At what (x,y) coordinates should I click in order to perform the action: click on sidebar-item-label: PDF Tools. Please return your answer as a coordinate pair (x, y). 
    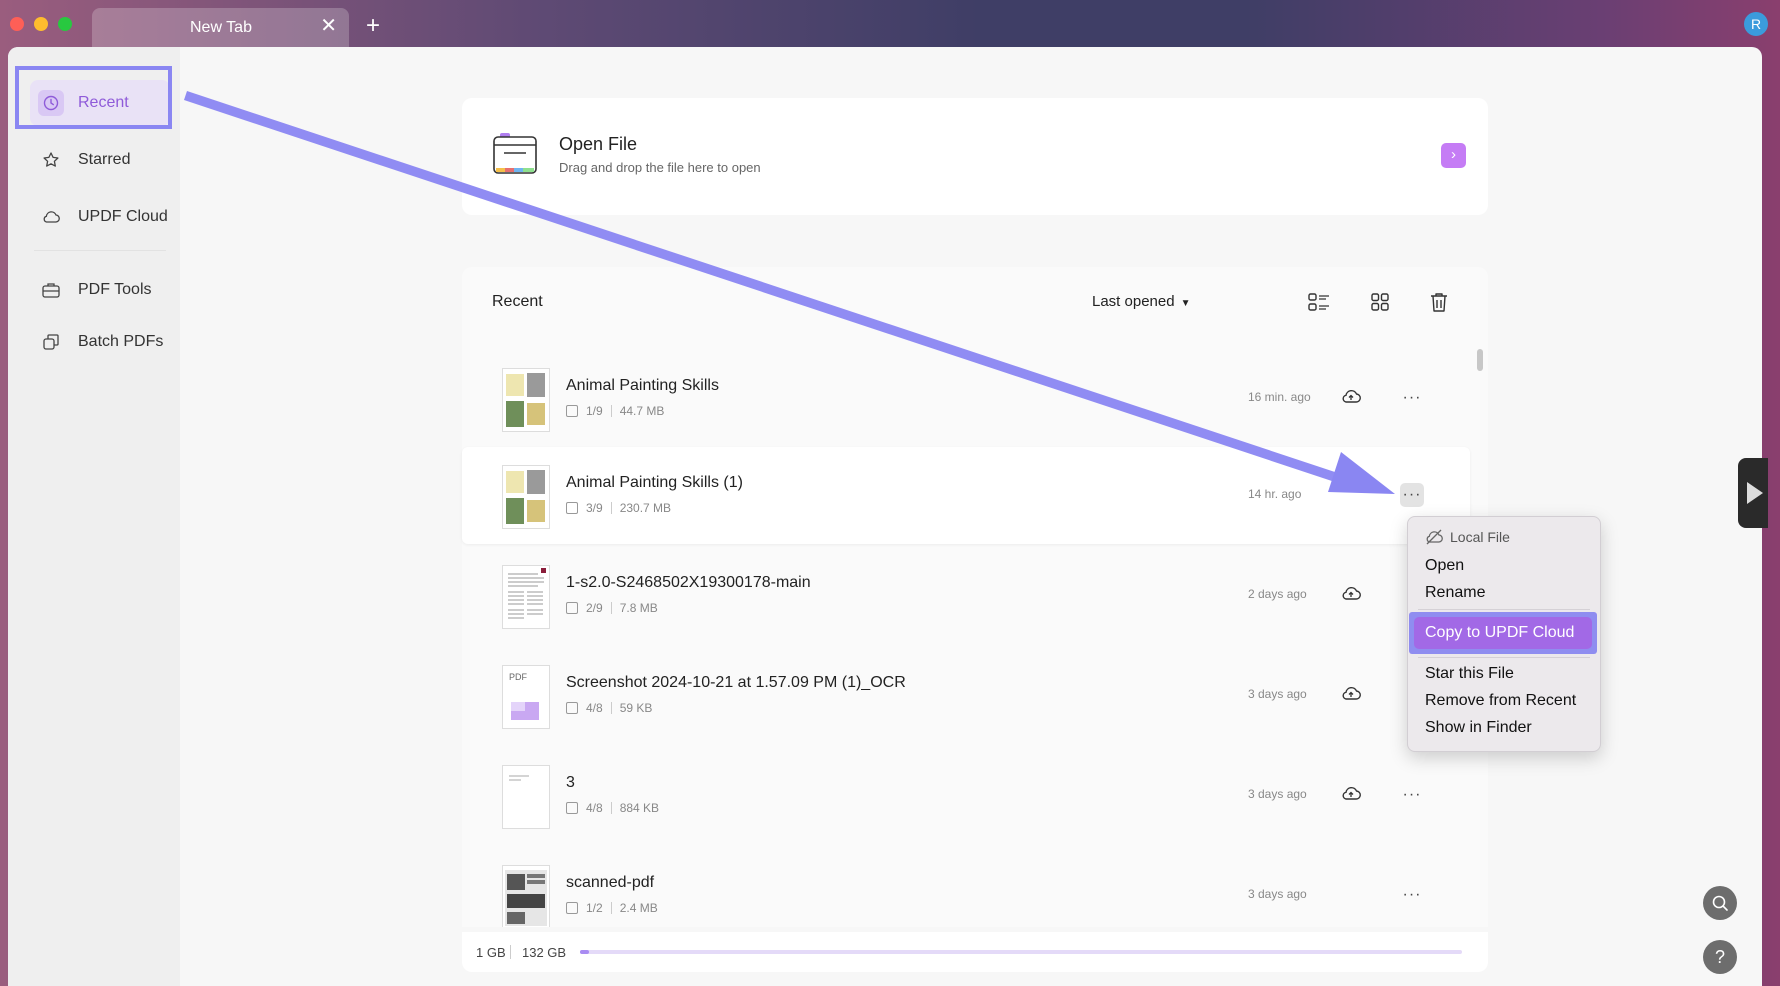
    Looking at the image, I should click on (115, 289).